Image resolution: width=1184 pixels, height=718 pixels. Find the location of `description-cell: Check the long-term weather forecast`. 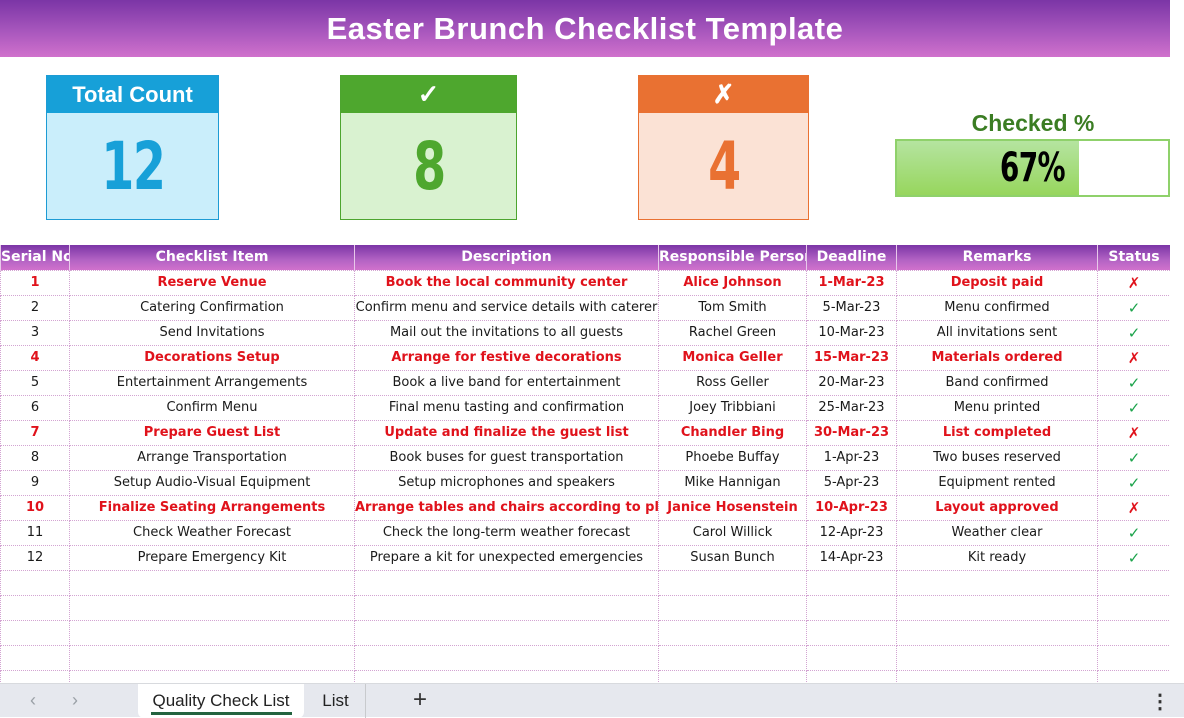

description-cell: Check the long-term weather forecast is located at coordinates (506, 532).